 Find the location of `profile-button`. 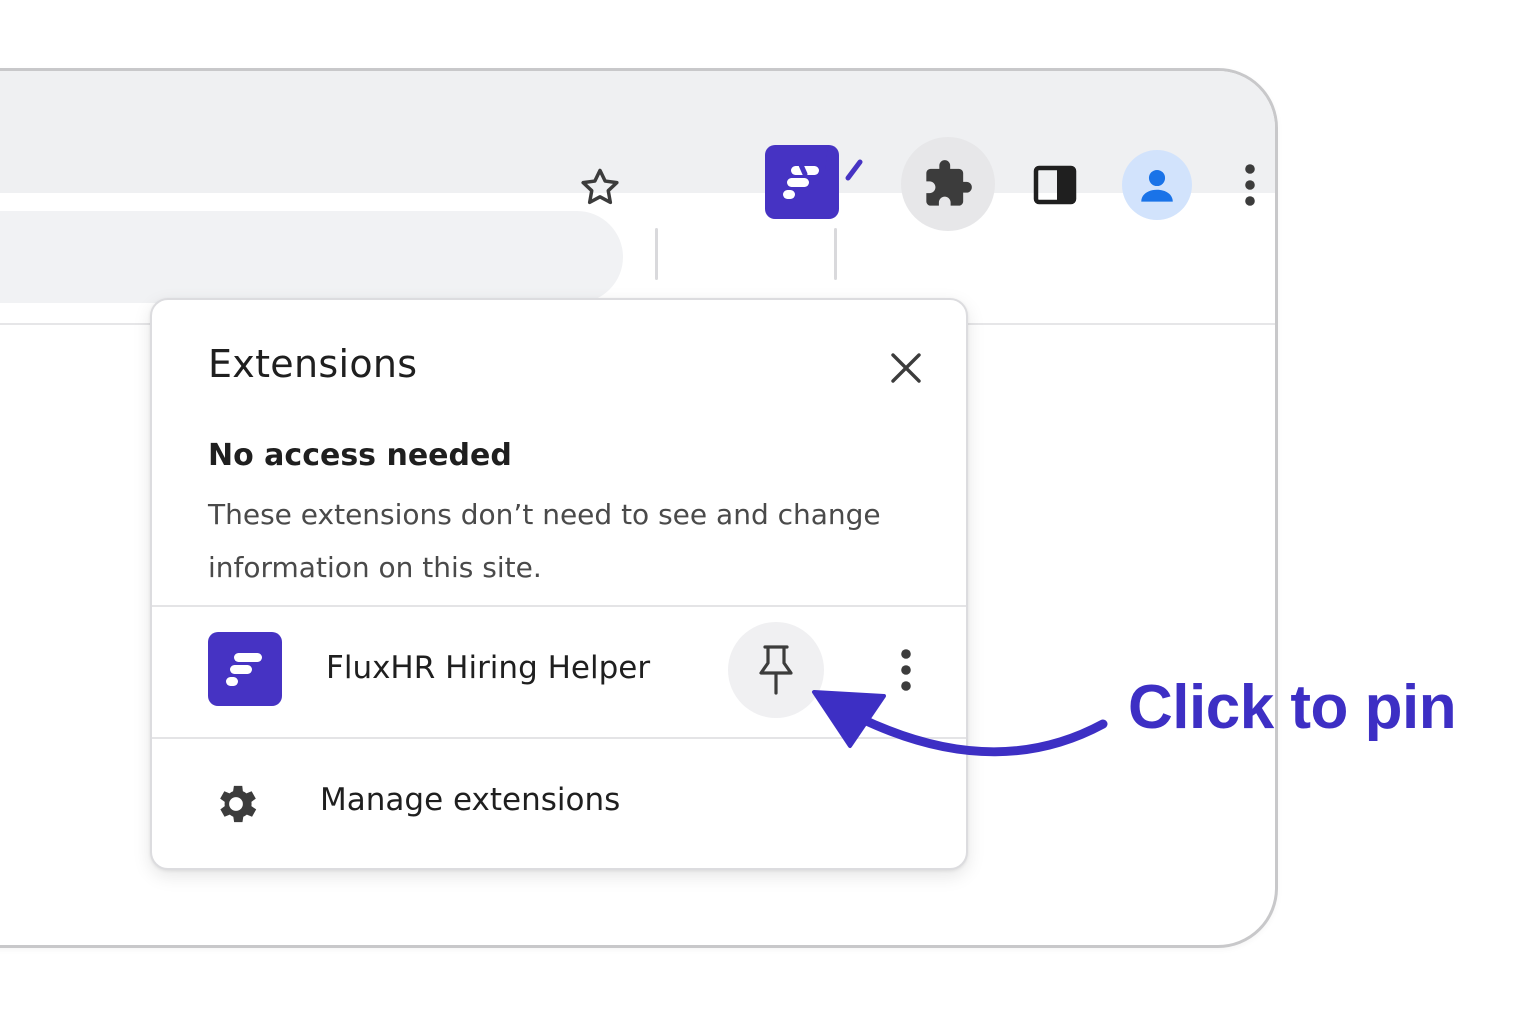

profile-button is located at coordinates (1157, 185).